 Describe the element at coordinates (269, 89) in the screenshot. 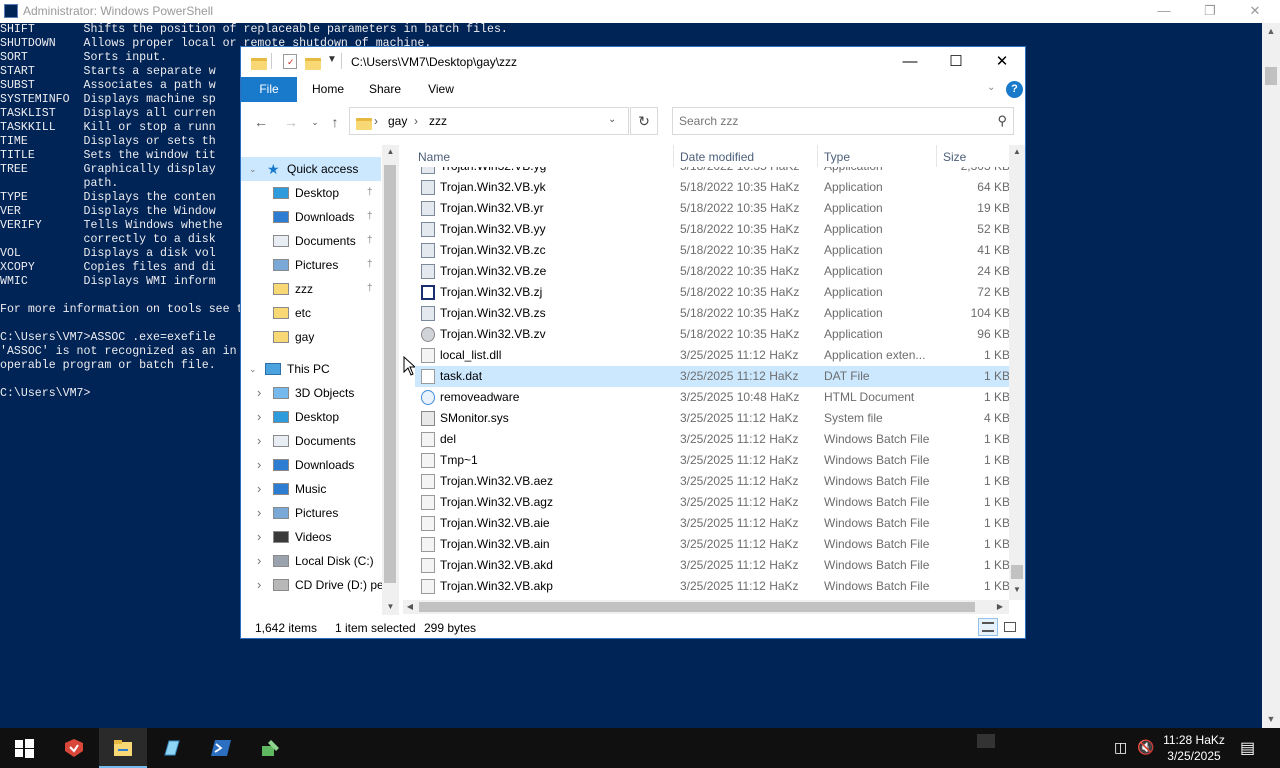

I see `tab-file: File` at that location.